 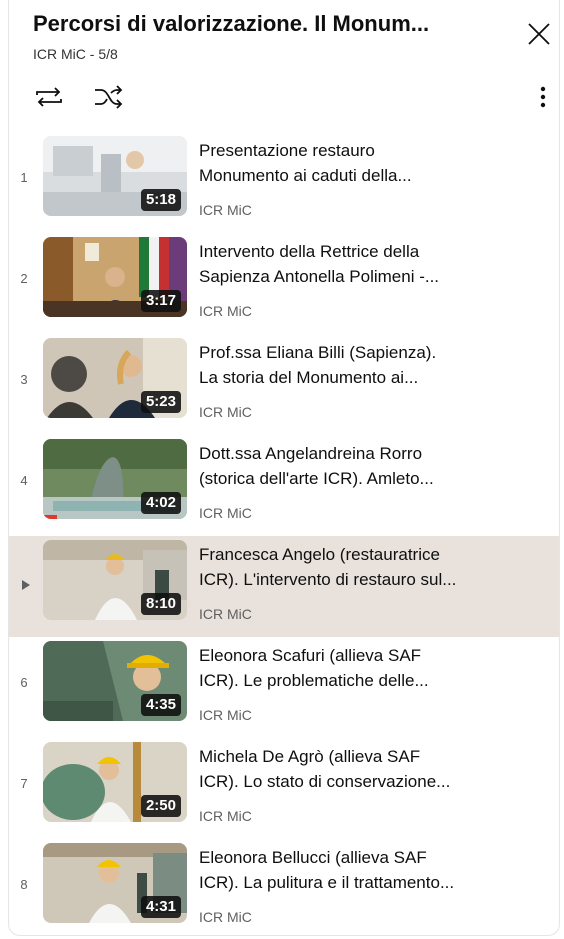 I want to click on video-title-line-1: Eleonora Scafuri (allieva SAF, so click(x=310, y=655).